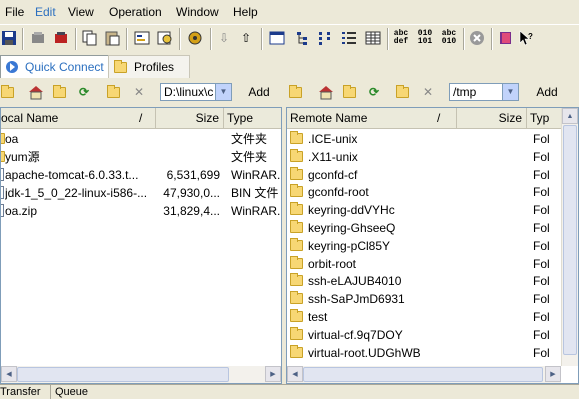 The image size is (579, 399). What do you see at coordinates (141, 157) in the screenshot?
I see `table-row: yum源 文件夹` at bounding box center [141, 157].